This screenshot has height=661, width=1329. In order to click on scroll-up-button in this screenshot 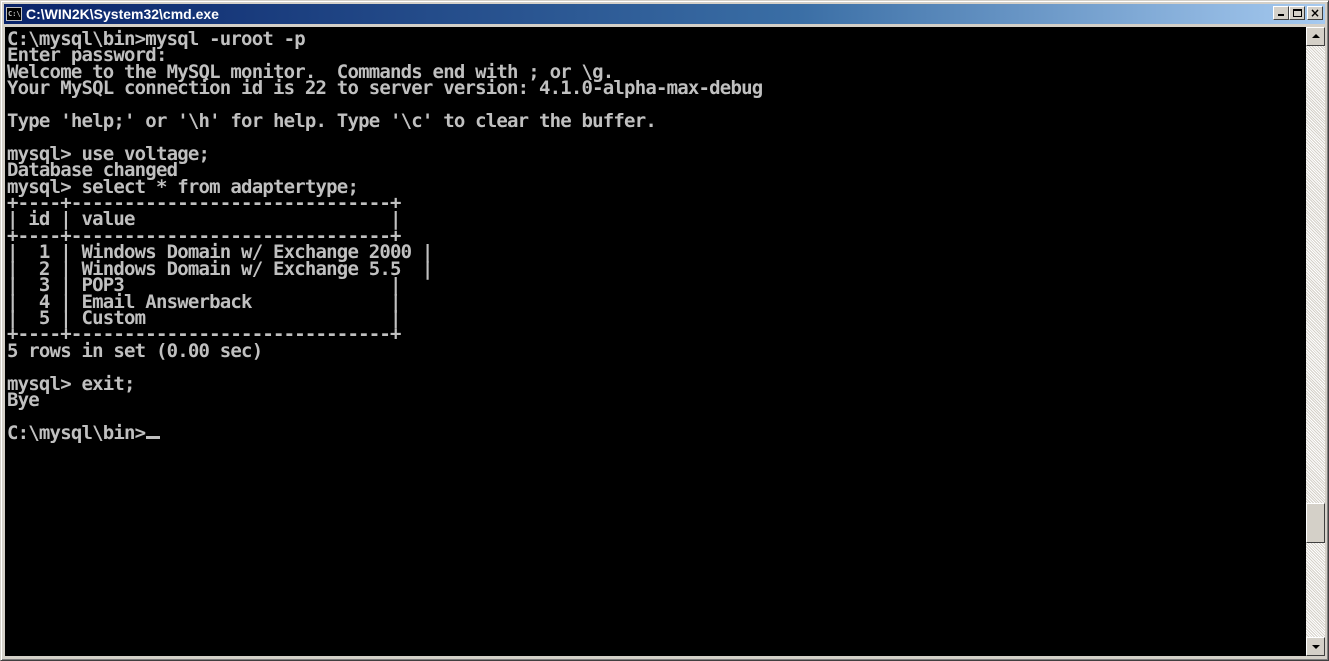, I will do `click(1315, 36)`.